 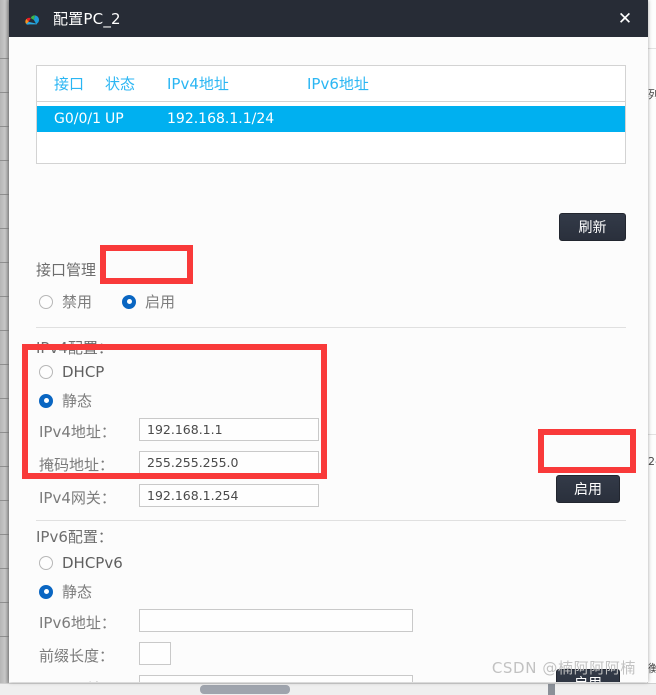 I want to click on column-header-state: 状态, so click(x=120, y=84).